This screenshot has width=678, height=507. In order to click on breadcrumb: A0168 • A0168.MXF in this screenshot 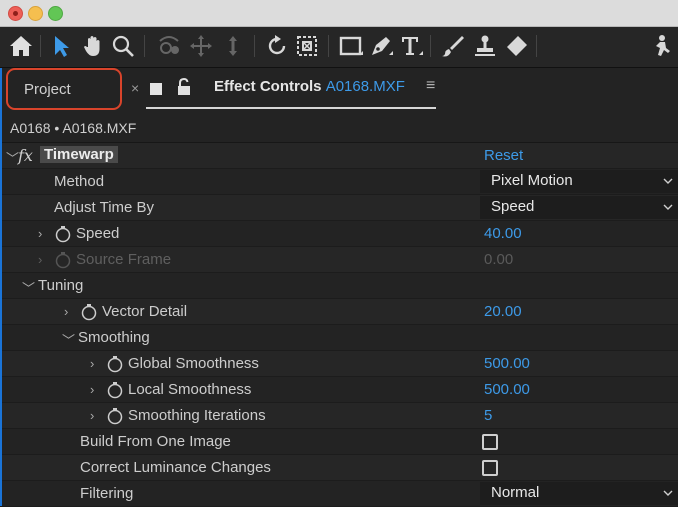, I will do `click(339, 128)`.